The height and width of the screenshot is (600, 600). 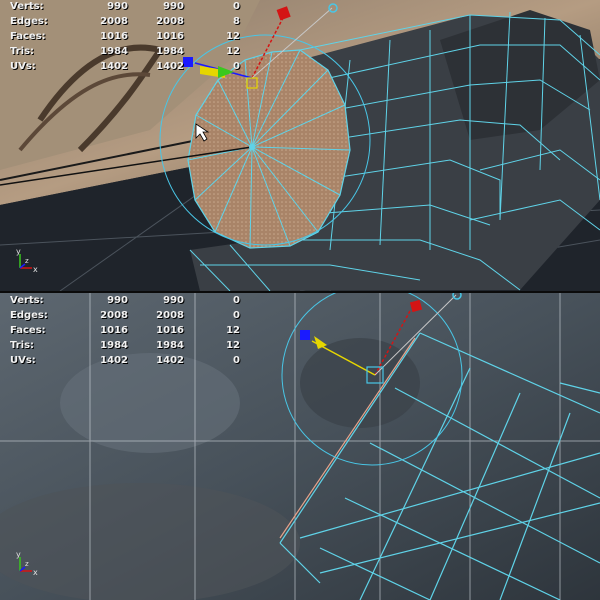 I want to click on view-axis-icon-bottom: y x z, so click(x=27, y=563).